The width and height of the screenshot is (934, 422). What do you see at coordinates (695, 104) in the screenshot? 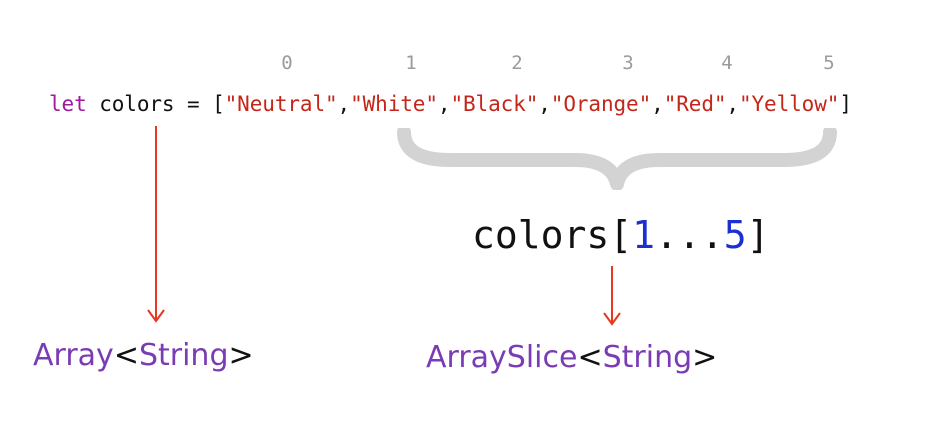
I see `array-item: "Red"` at bounding box center [695, 104].